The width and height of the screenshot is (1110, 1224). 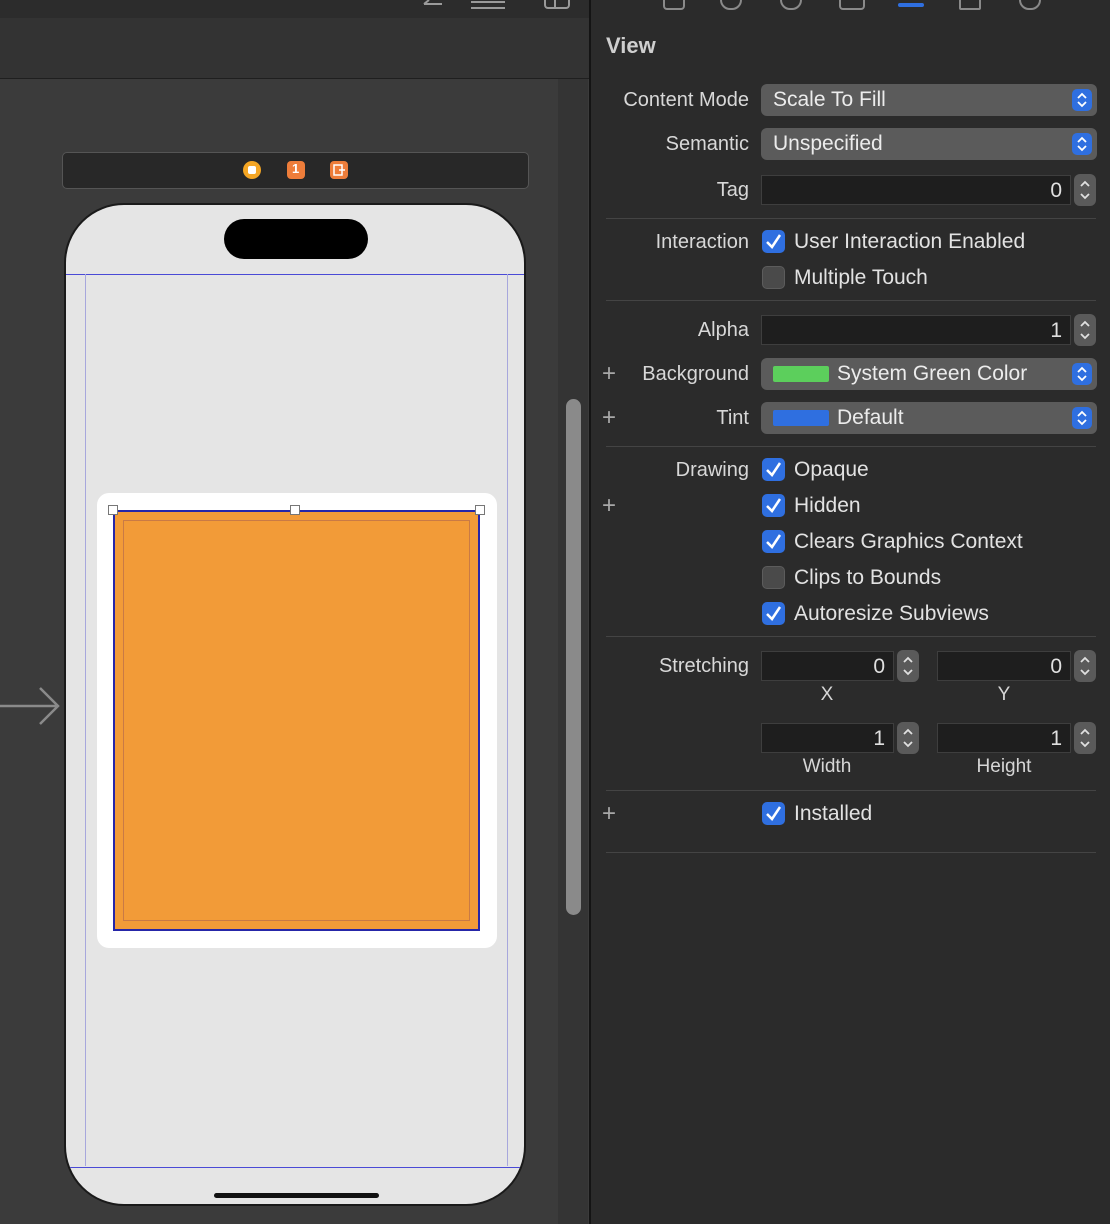 I want to click on alpha-stepper, so click(x=1085, y=330).